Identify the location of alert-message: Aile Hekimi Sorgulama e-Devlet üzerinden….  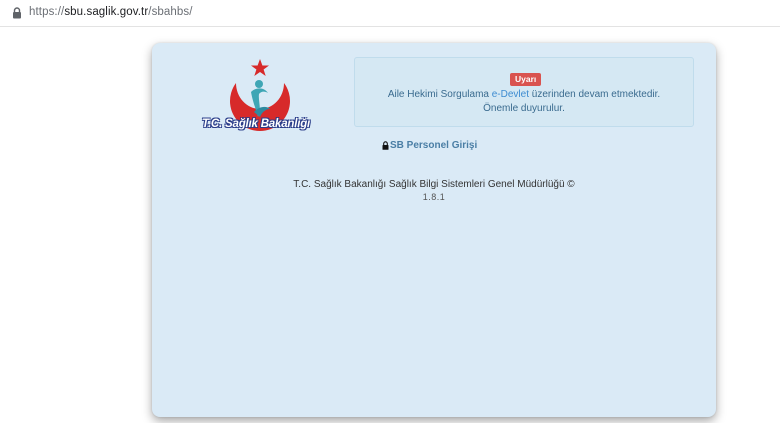
(524, 94).